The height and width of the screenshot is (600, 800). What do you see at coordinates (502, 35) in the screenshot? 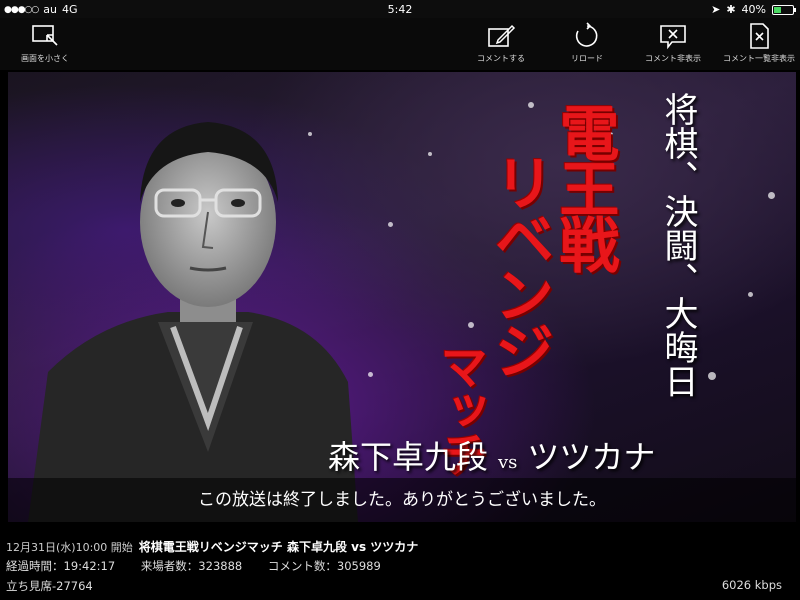
I see `compose-icon` at bounding box center [502, 35].